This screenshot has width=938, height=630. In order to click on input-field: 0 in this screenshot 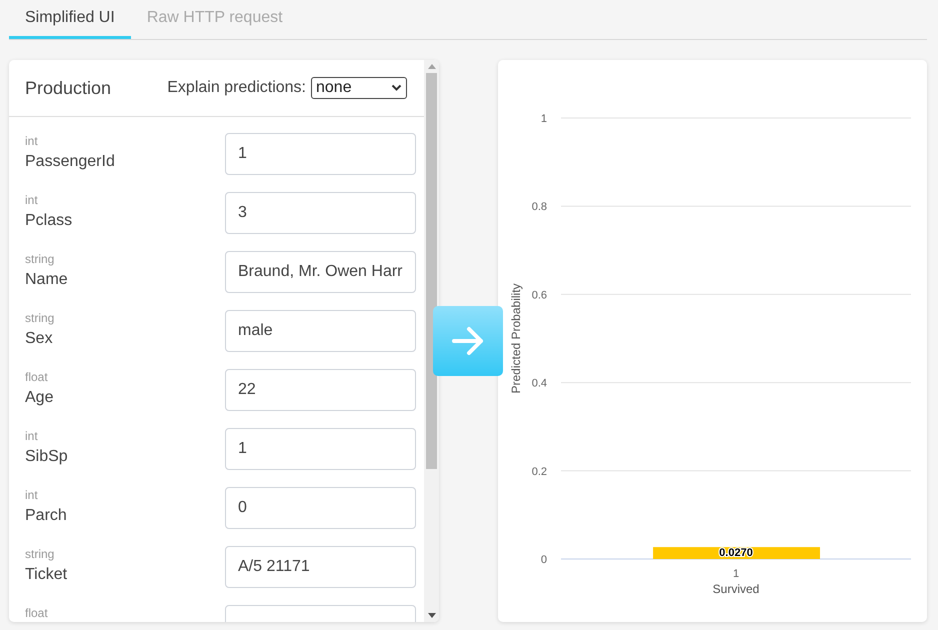, I will do `click(320, 508)`.